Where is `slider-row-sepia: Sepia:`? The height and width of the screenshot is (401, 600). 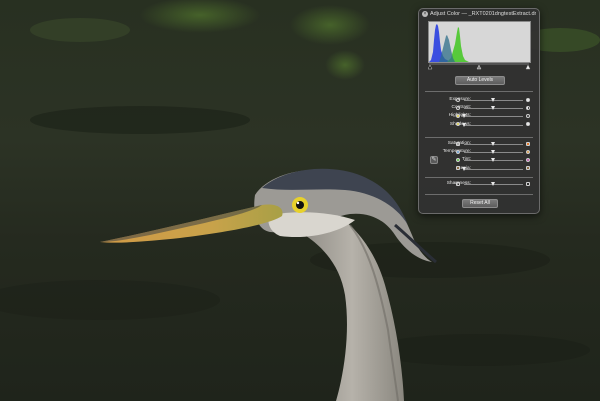 slider-row-sepia: Sepia: is located at coordinates (479, 169).